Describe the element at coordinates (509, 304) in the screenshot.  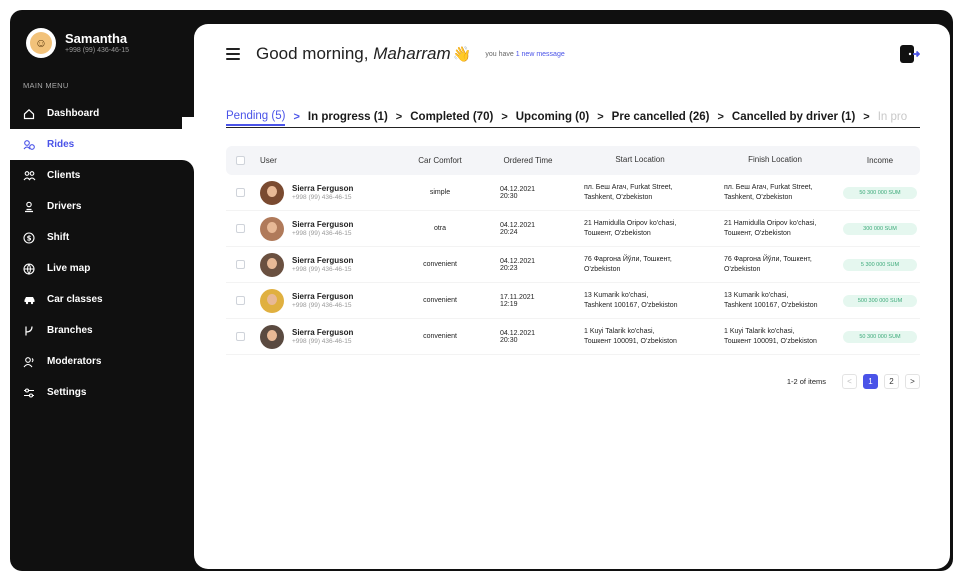
I see `ordered-time: 12:19` at that location.